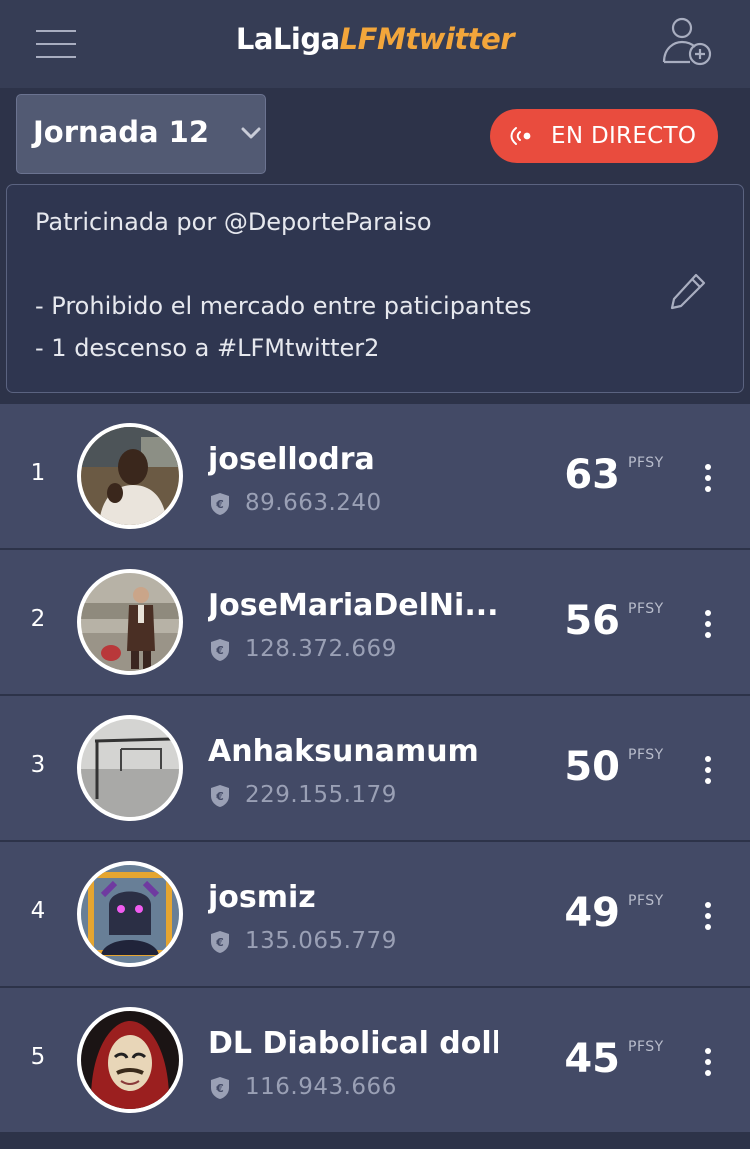 The image size is (750, 1149). What do you see at coordinates (321, 795) in the screenshot?
I see `team-value: 229.155.179` at bounding box center [321, 795].